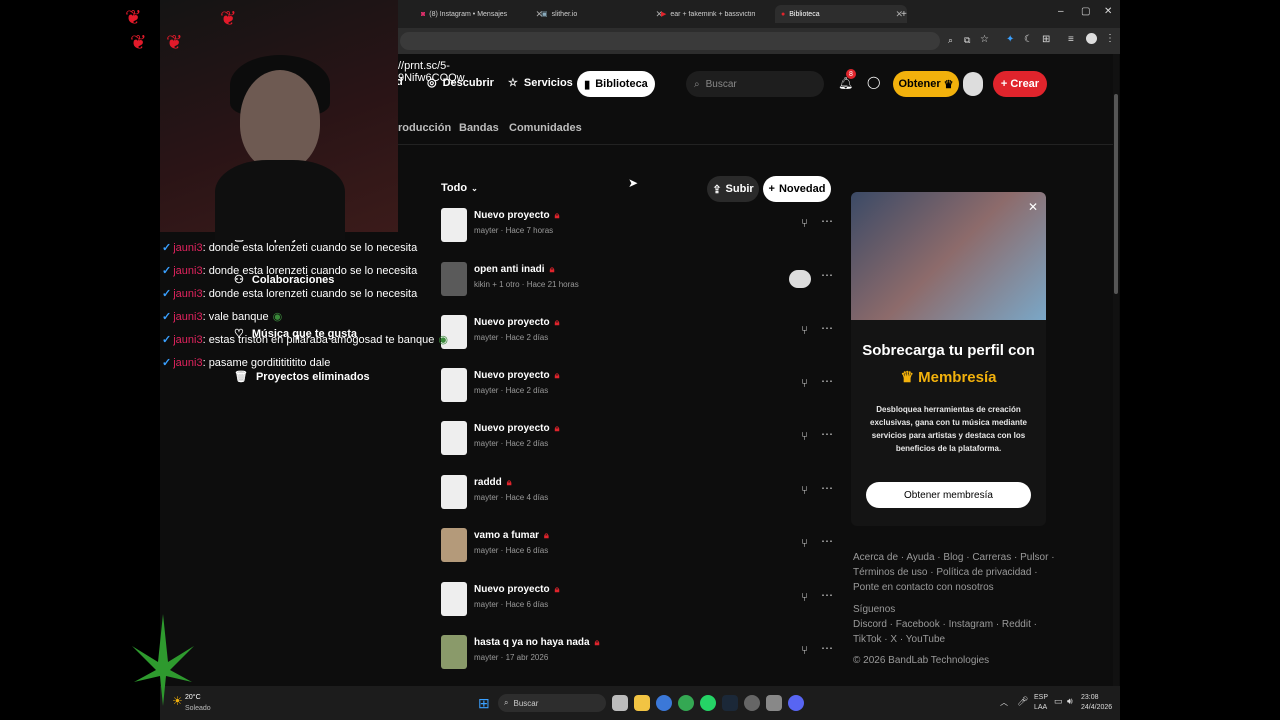 The image size is (1280, 720). What do you see at coordinates (1096, 707) in the screenshot?
I see `clock-date: 24/4/2026` at bounding box center [1096, 707].